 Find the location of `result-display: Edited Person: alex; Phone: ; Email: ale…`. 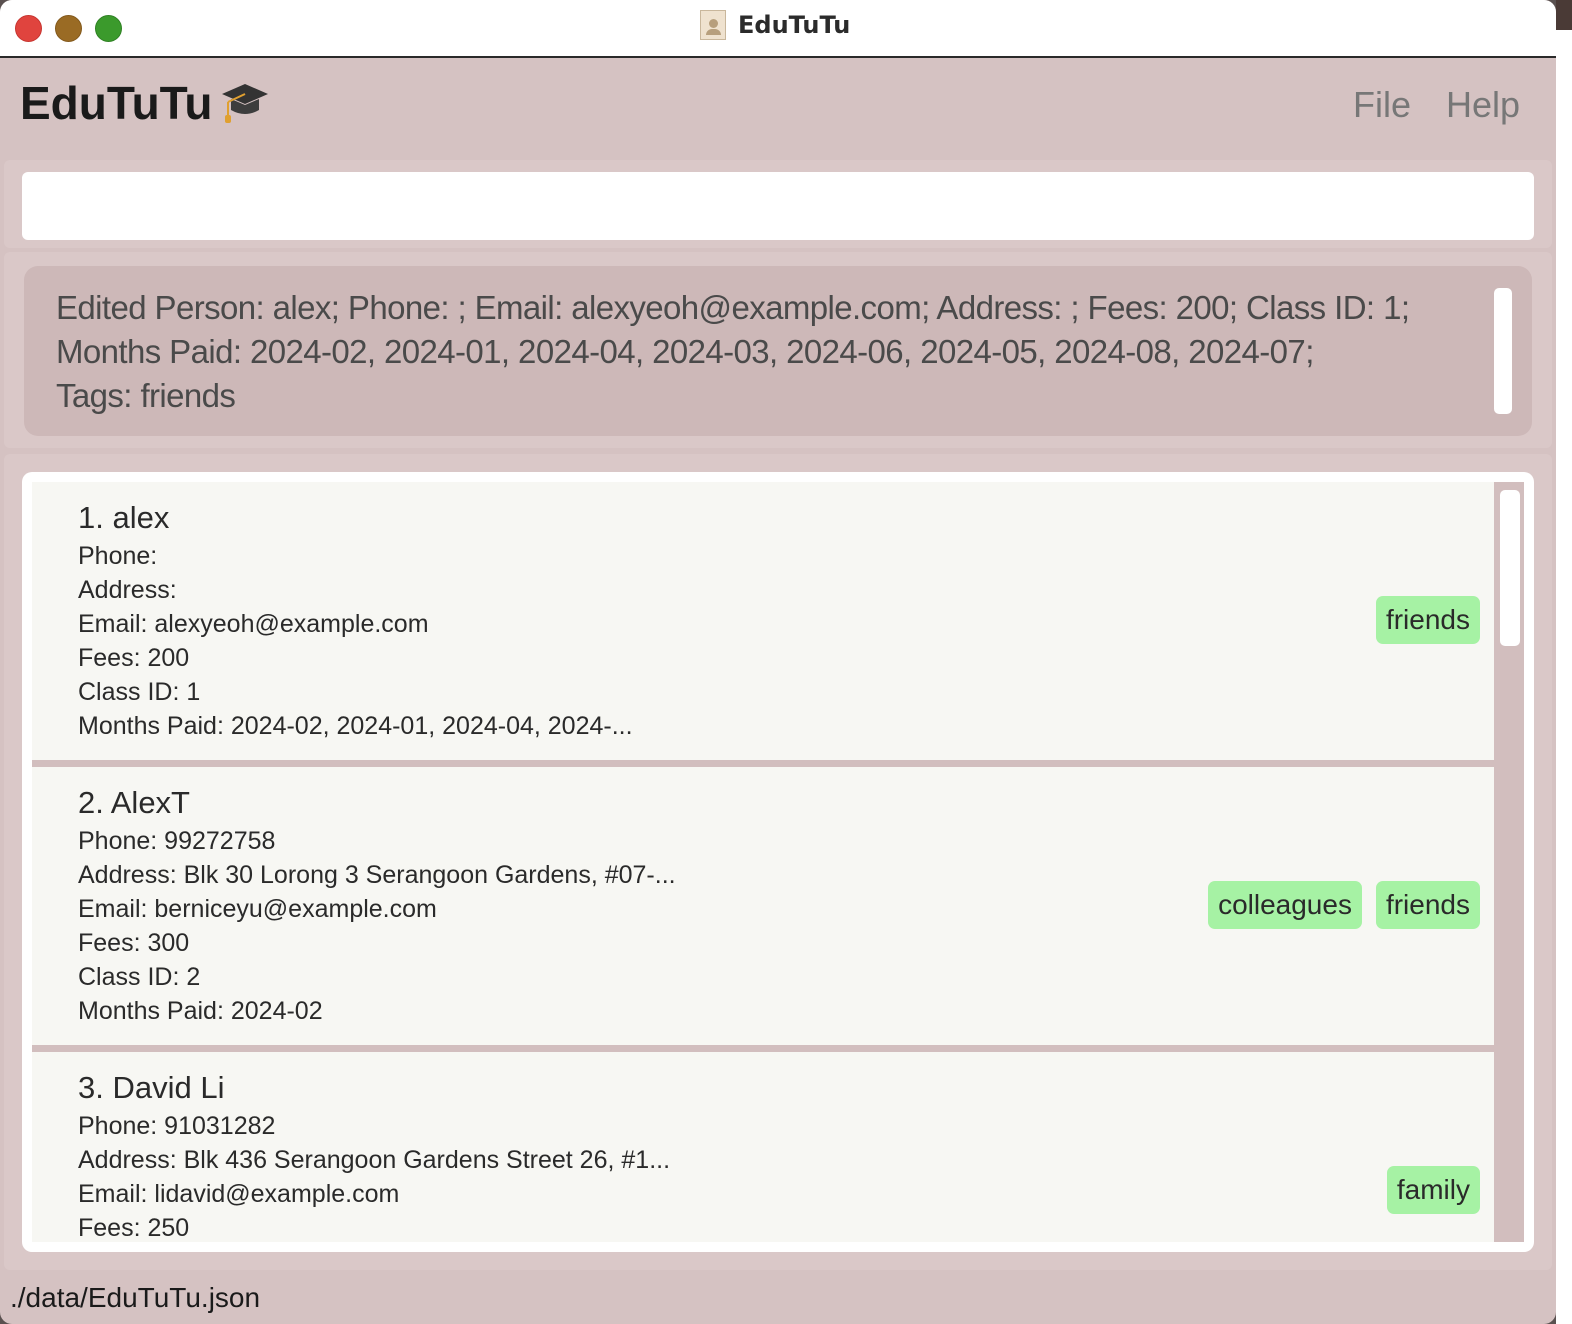

result-display: Edited Person: alex; Phone: ; Email: ale… is located at coordinates (778, 351).